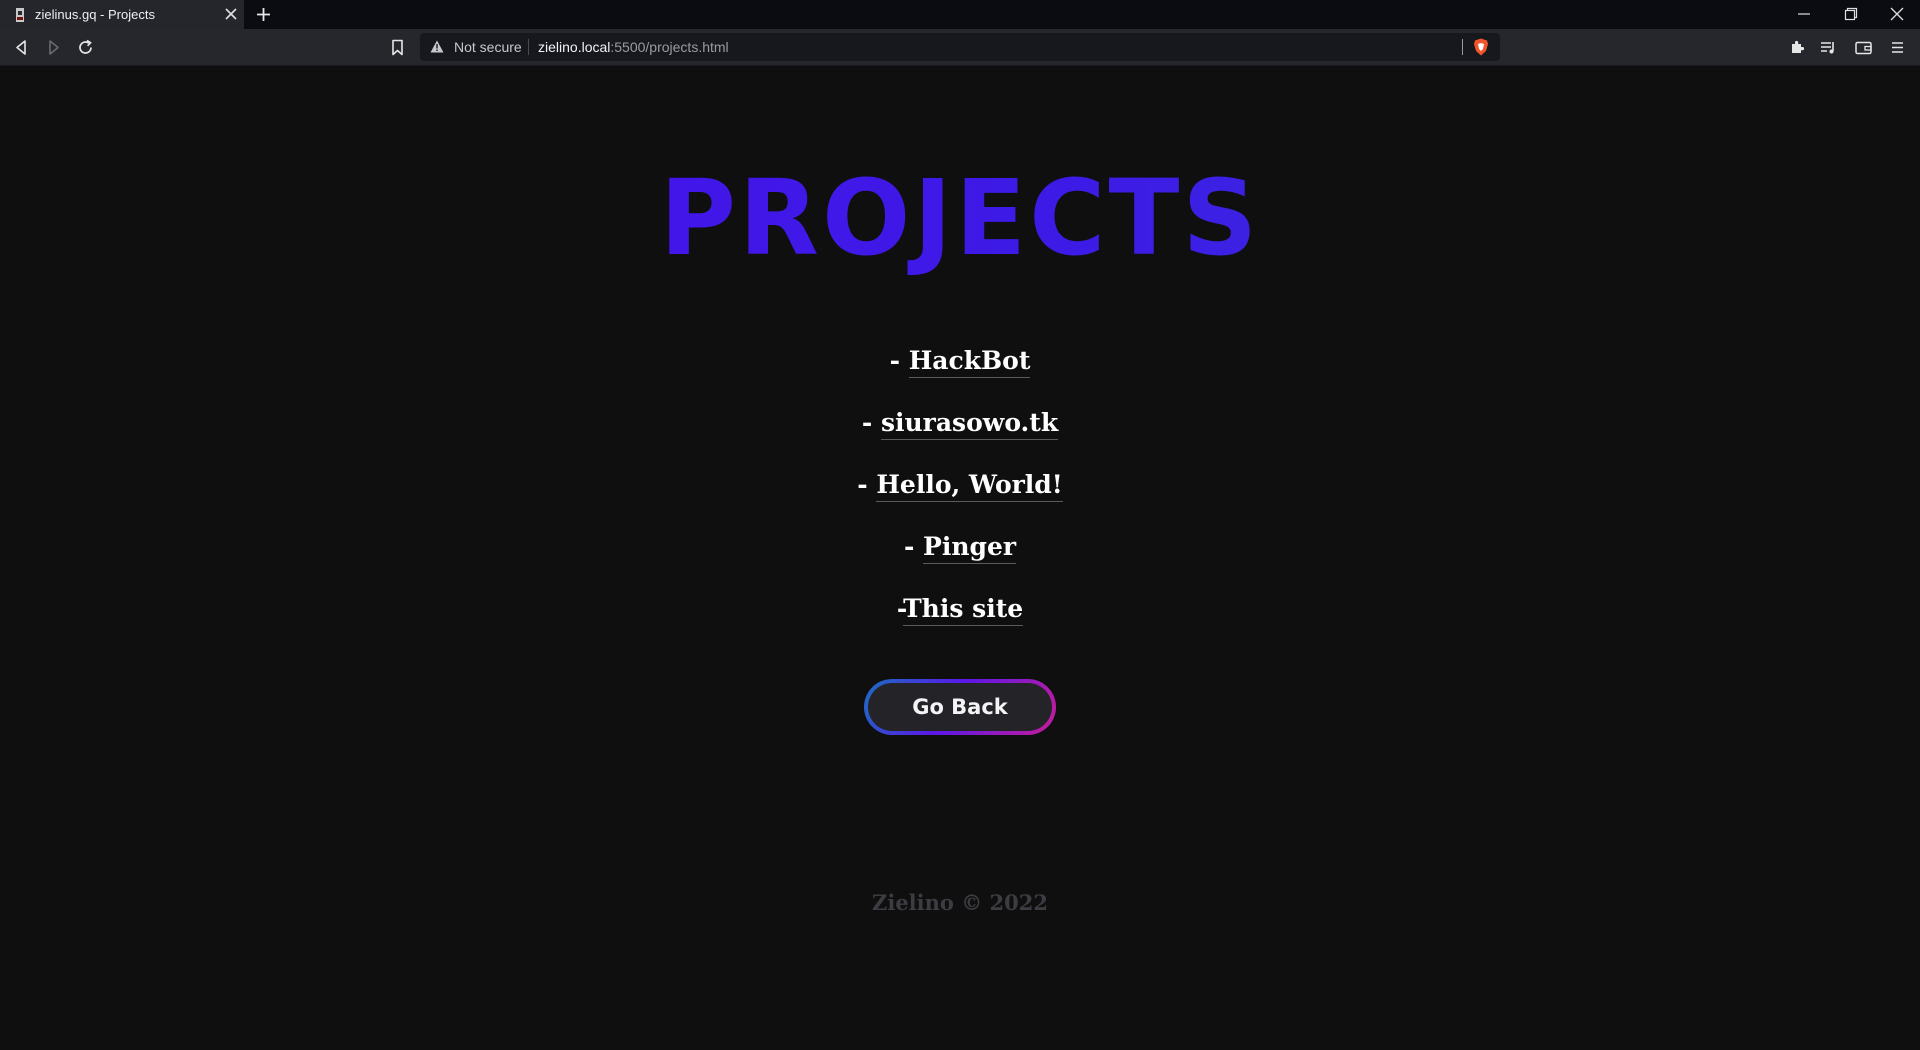 This screenshot has height=1050, width=1920. I want to click on go-back-label: Go Back, so click(960, 707).